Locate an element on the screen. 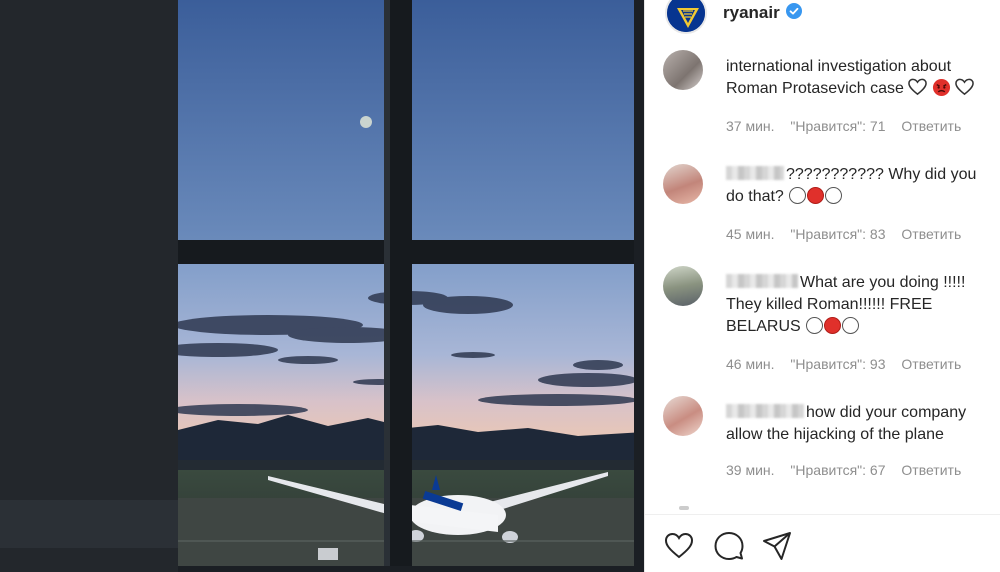 The height and width of the screenshot is (572, 1000). comment-text: ??????????? Why did you do that? is located at coordinates (861, 186).